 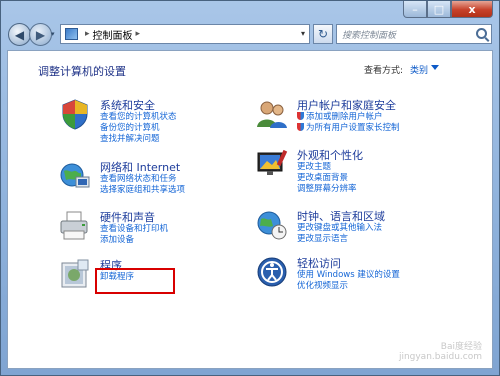 I want to click on link-add-device: 添加设备, so click(x=134, y=240).